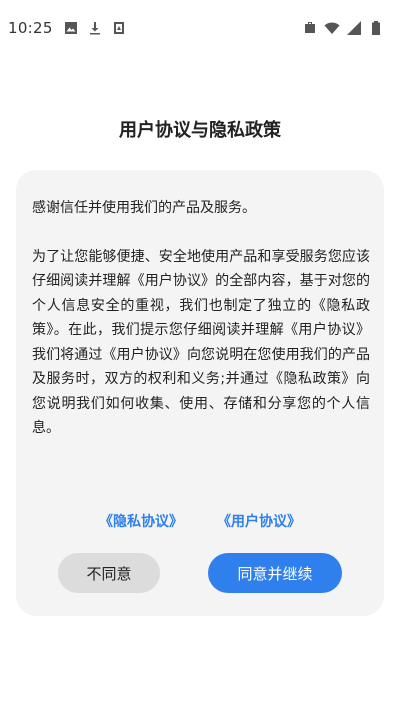 This screenshot has width=400, height=703. I want to click on agree-continue-button: 同意并继续, so click(275, 573).